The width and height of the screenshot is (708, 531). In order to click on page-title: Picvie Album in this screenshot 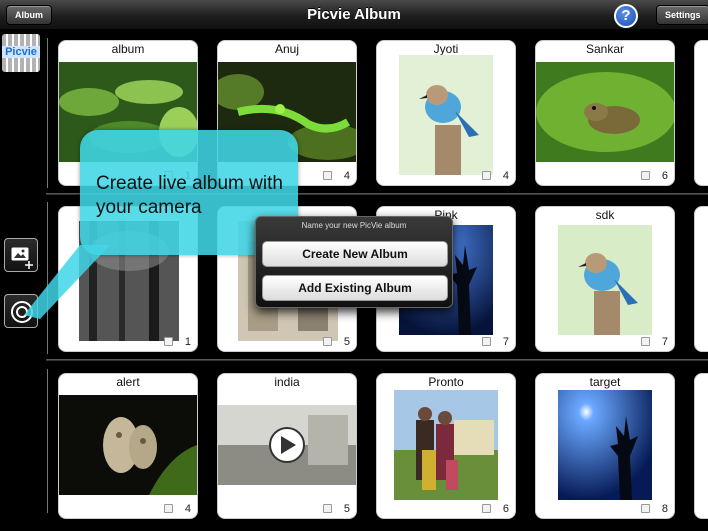, I will do `click(354, 14)`.